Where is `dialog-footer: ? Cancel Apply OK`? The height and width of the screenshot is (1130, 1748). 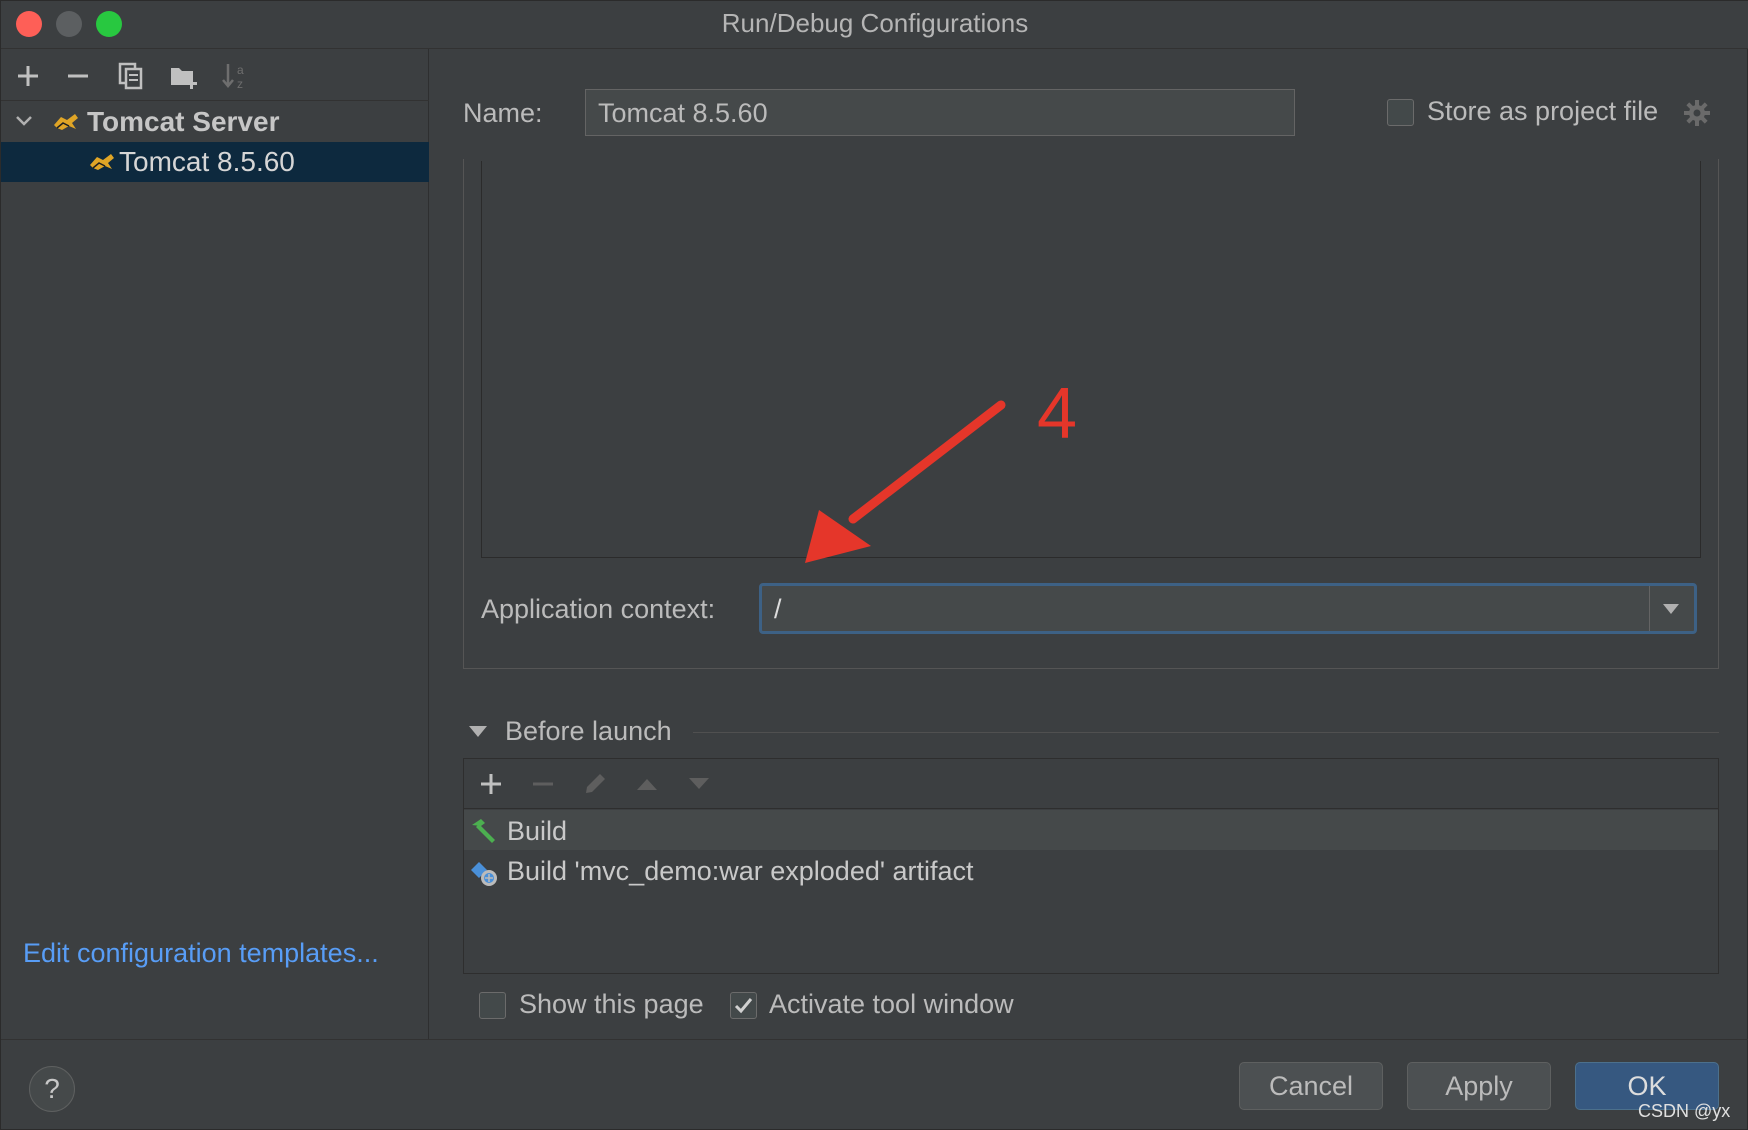
dialog-footer: ? Cancel Apply OK is located at coordinates (874, 1084).